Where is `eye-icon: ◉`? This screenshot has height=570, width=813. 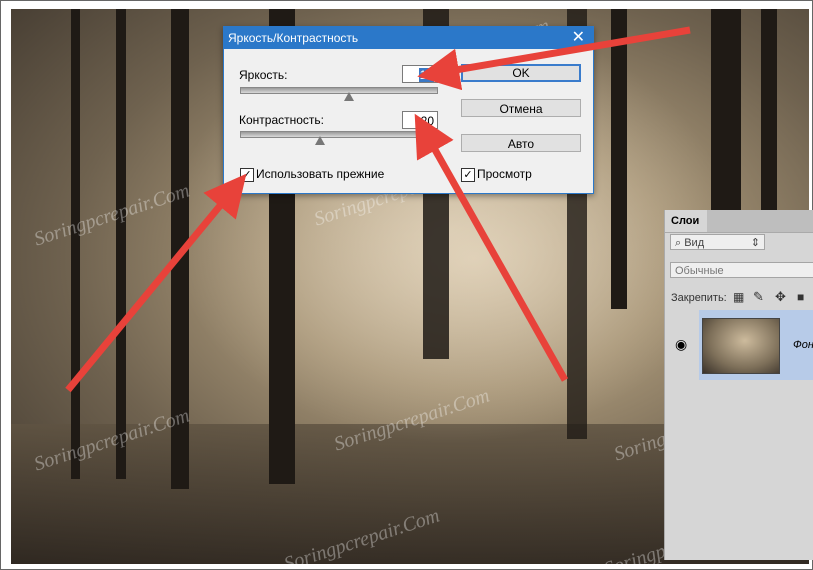 eye-icon: ◉ is located at coordinates (681, 344).